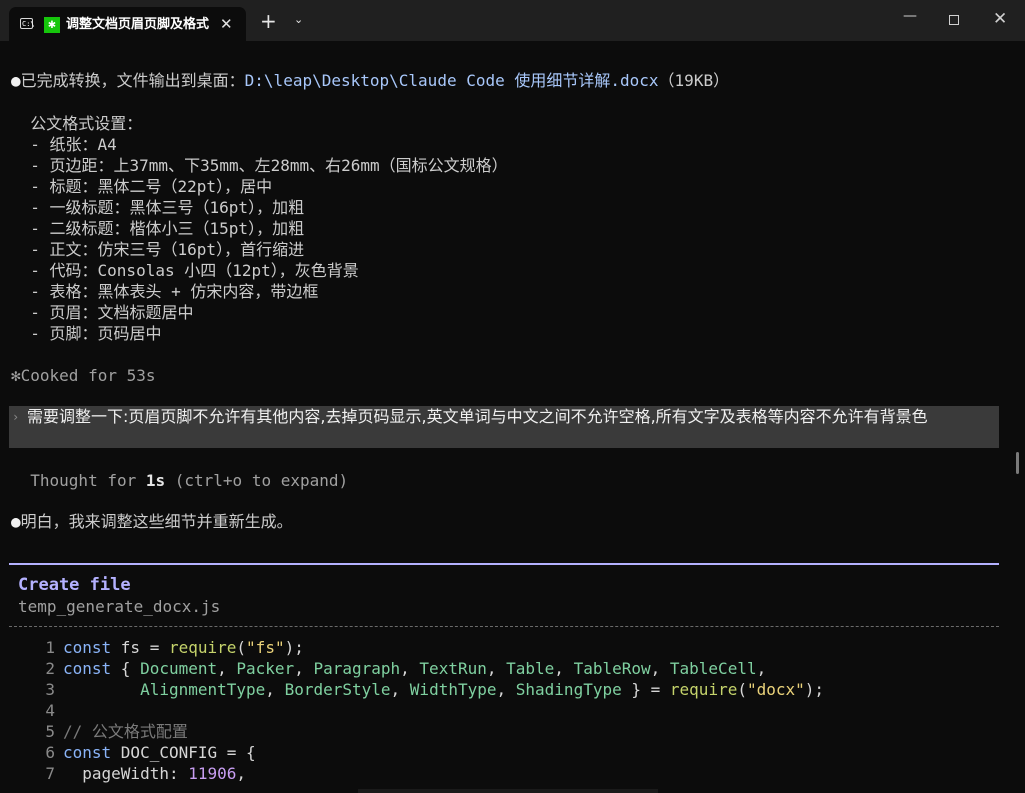 The image size is (1025, 793). I want to click on line-number: 4, so click(50, 710).